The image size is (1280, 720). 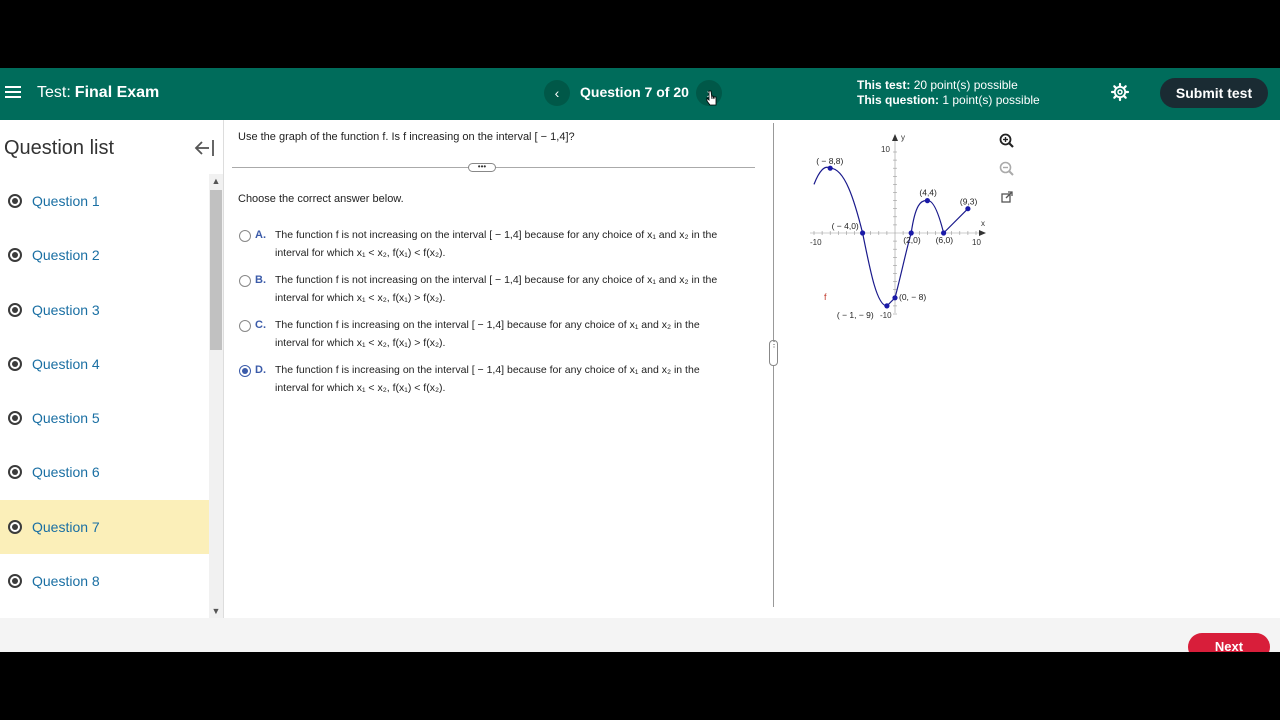 What do you see at coordinates (895, 137) in the screenshot?
I see `y-axis-arrow-icon` at bounding box center [895, 137].